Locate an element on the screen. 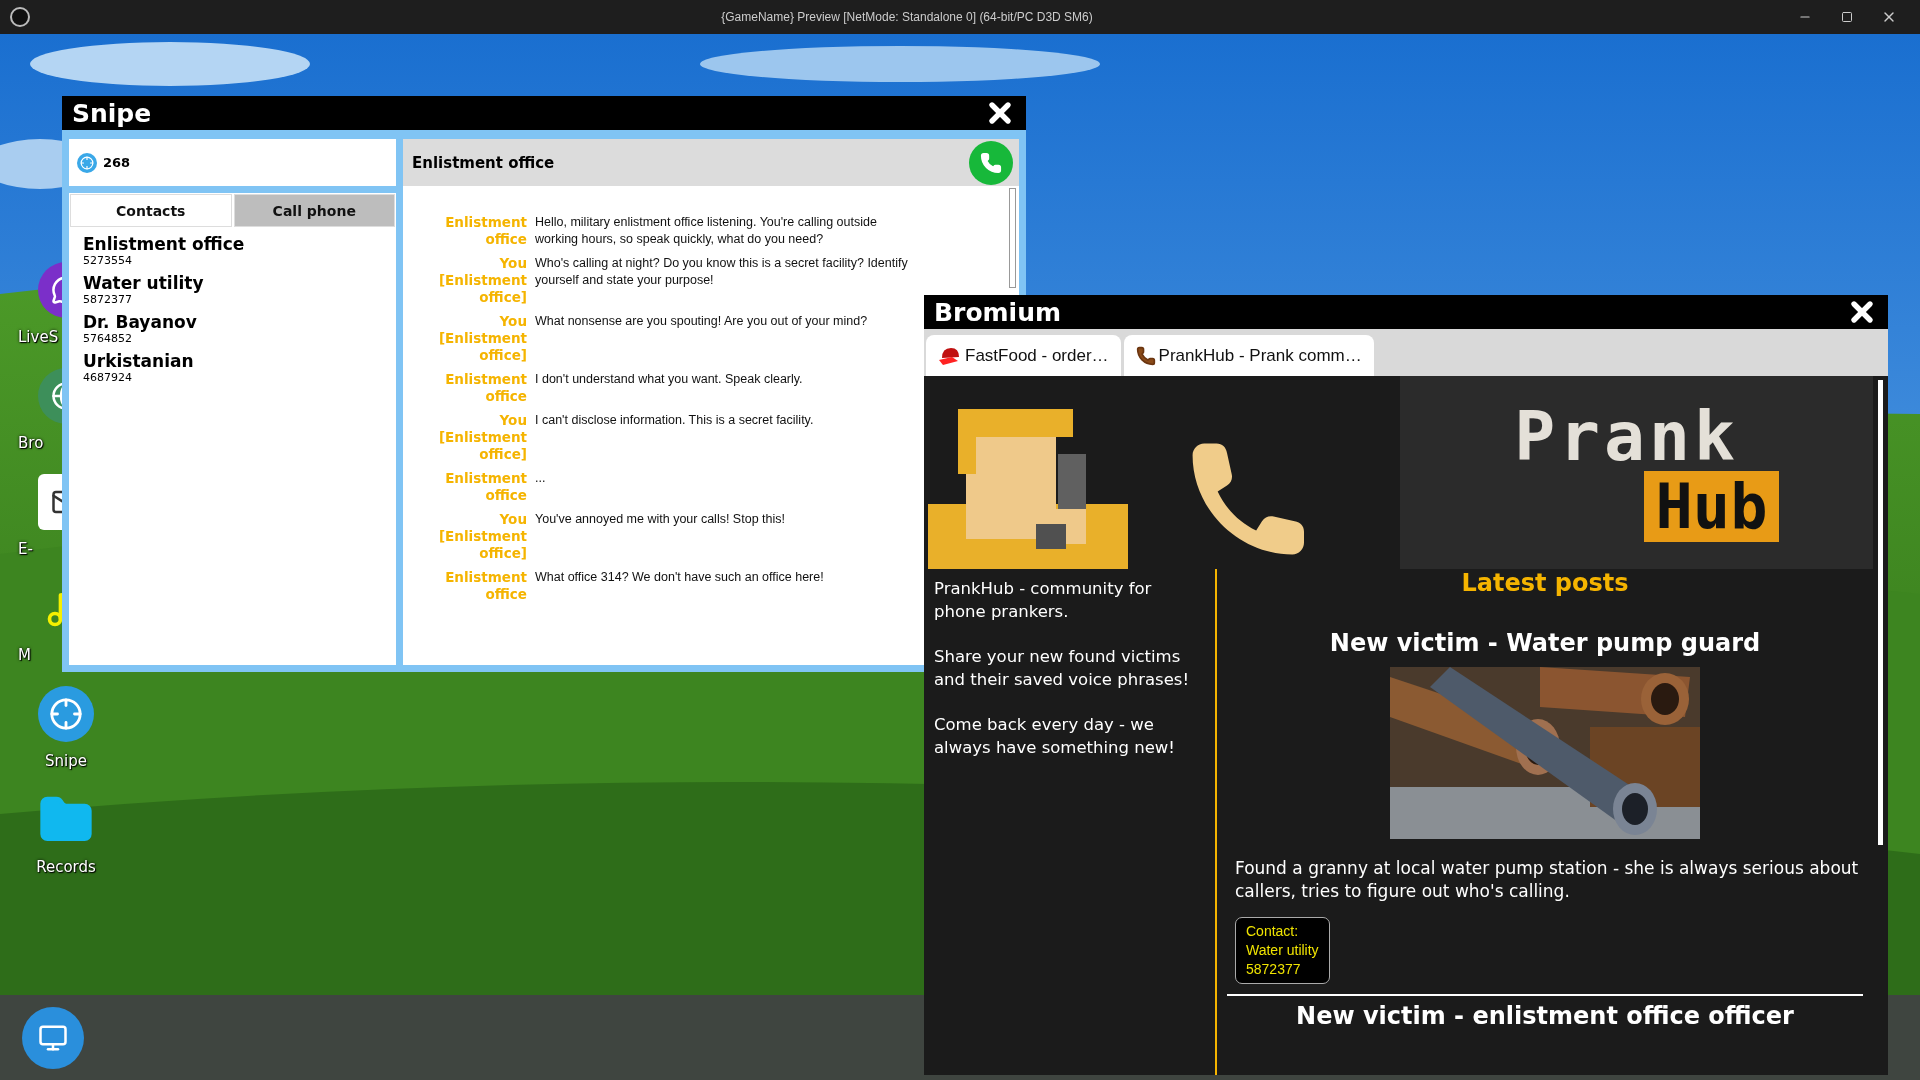  maximize-icon is located at coordinates (1847, 17).